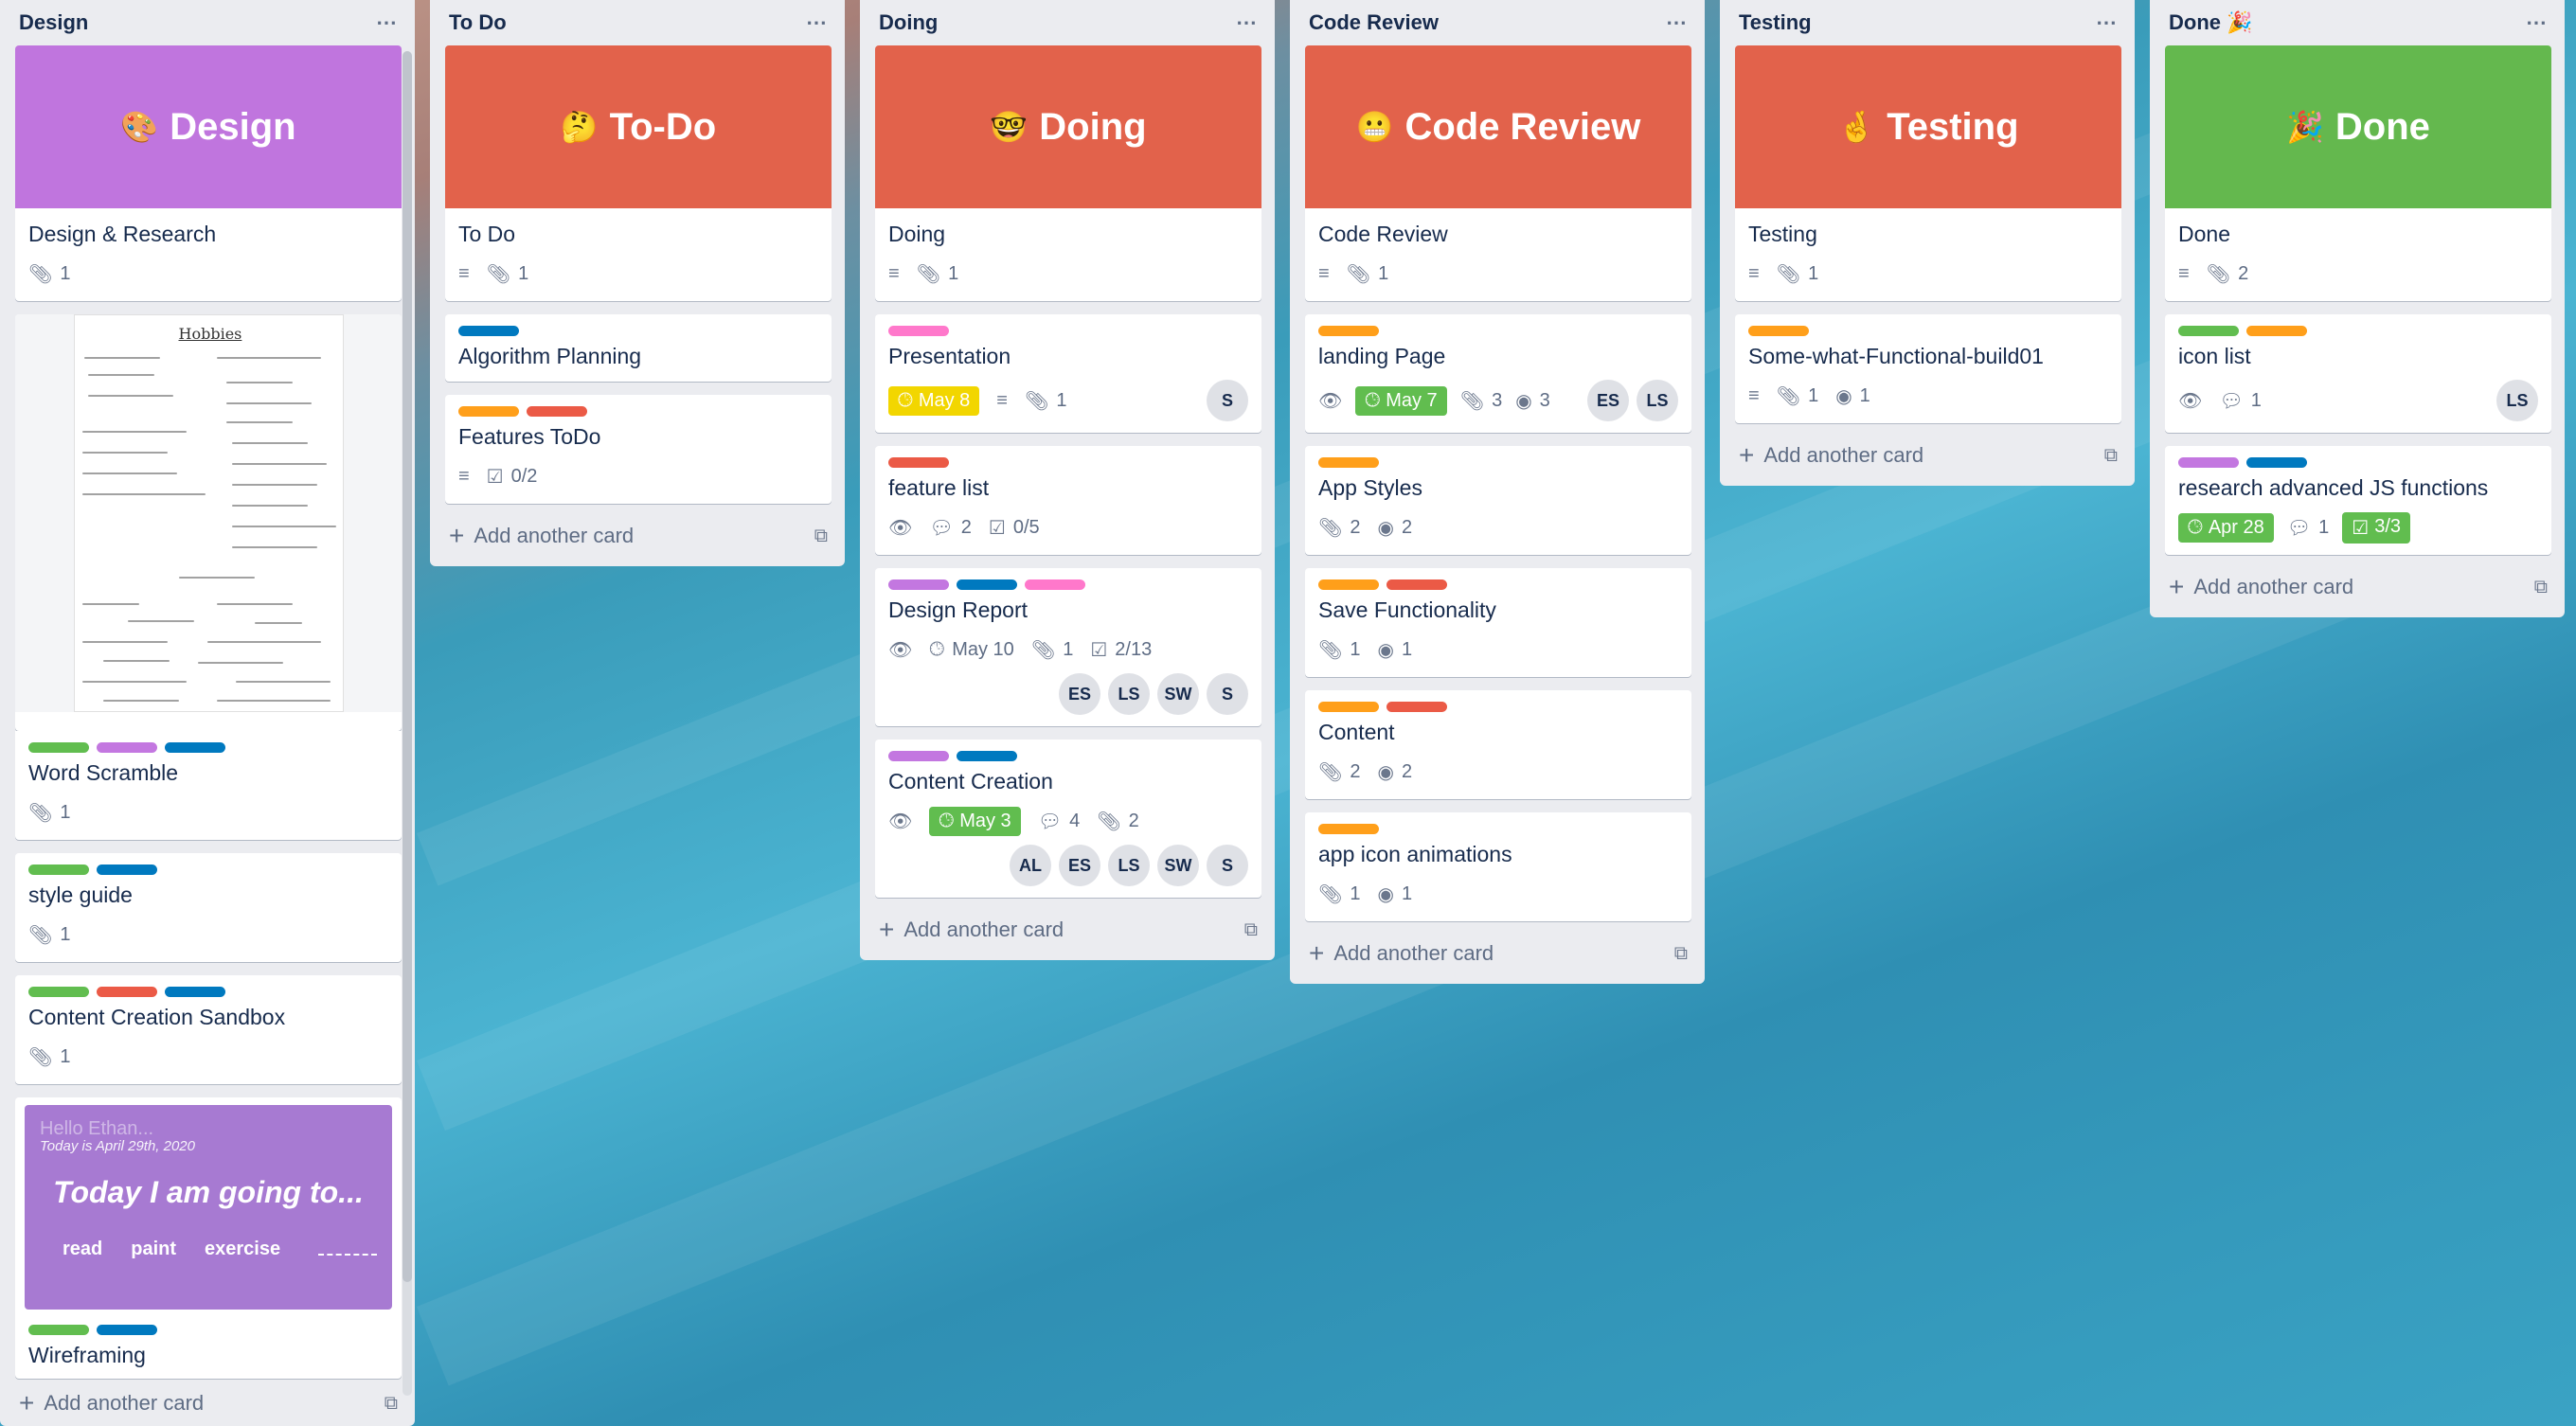  What do you see at coordinates (1395, 772) in the screenshot?
I see `github-badge: ◉ 2` at bounding box center [1395, 772].